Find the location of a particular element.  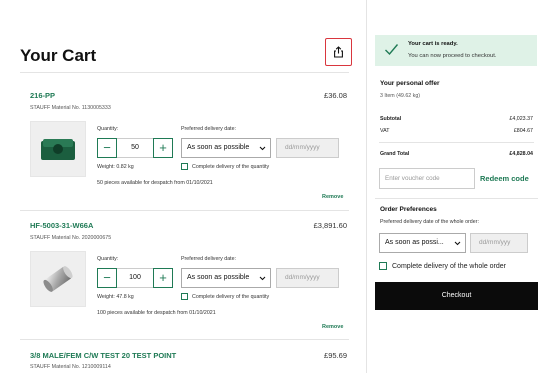

voucher-input: Enter voucher code is located at coordinates (427, 178).